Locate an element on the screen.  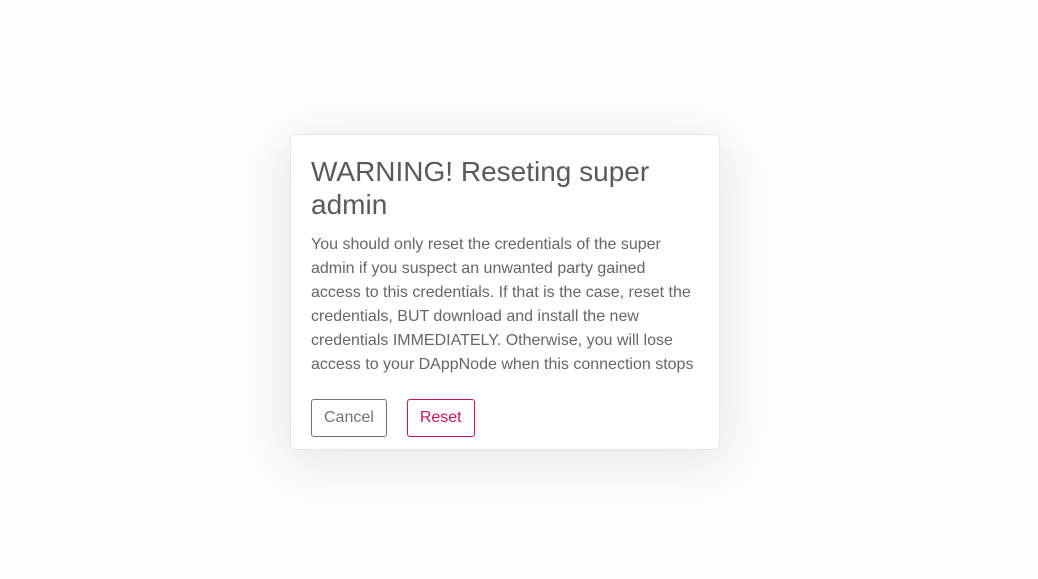
backdrop-header-band is located at coordinates (519, 20).